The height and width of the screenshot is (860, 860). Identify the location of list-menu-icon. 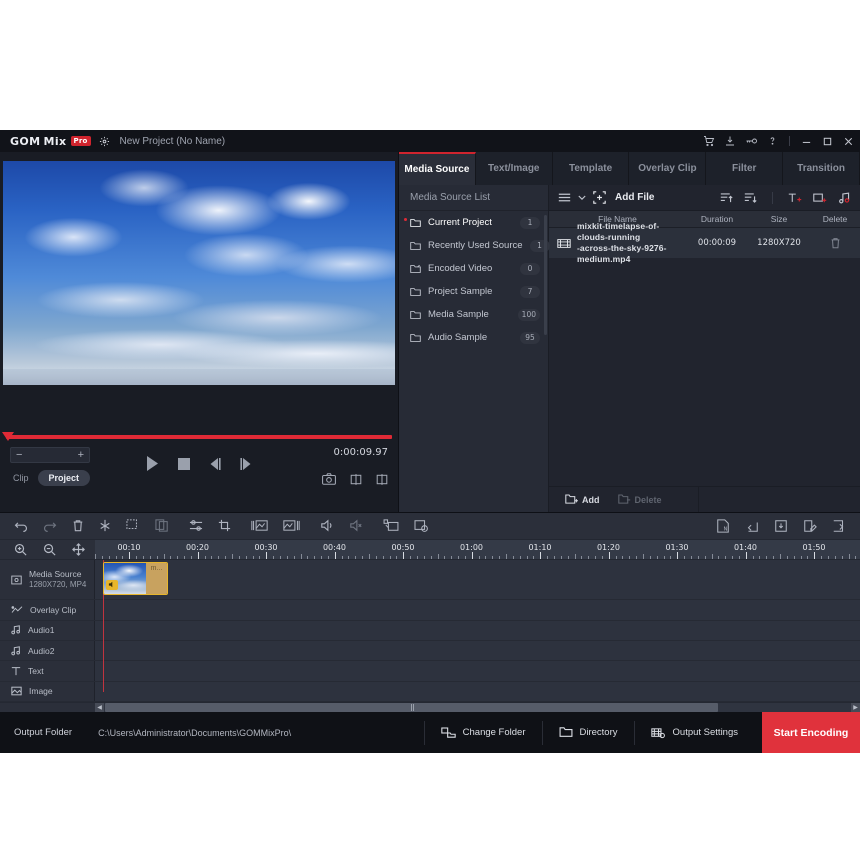
(564, 197).